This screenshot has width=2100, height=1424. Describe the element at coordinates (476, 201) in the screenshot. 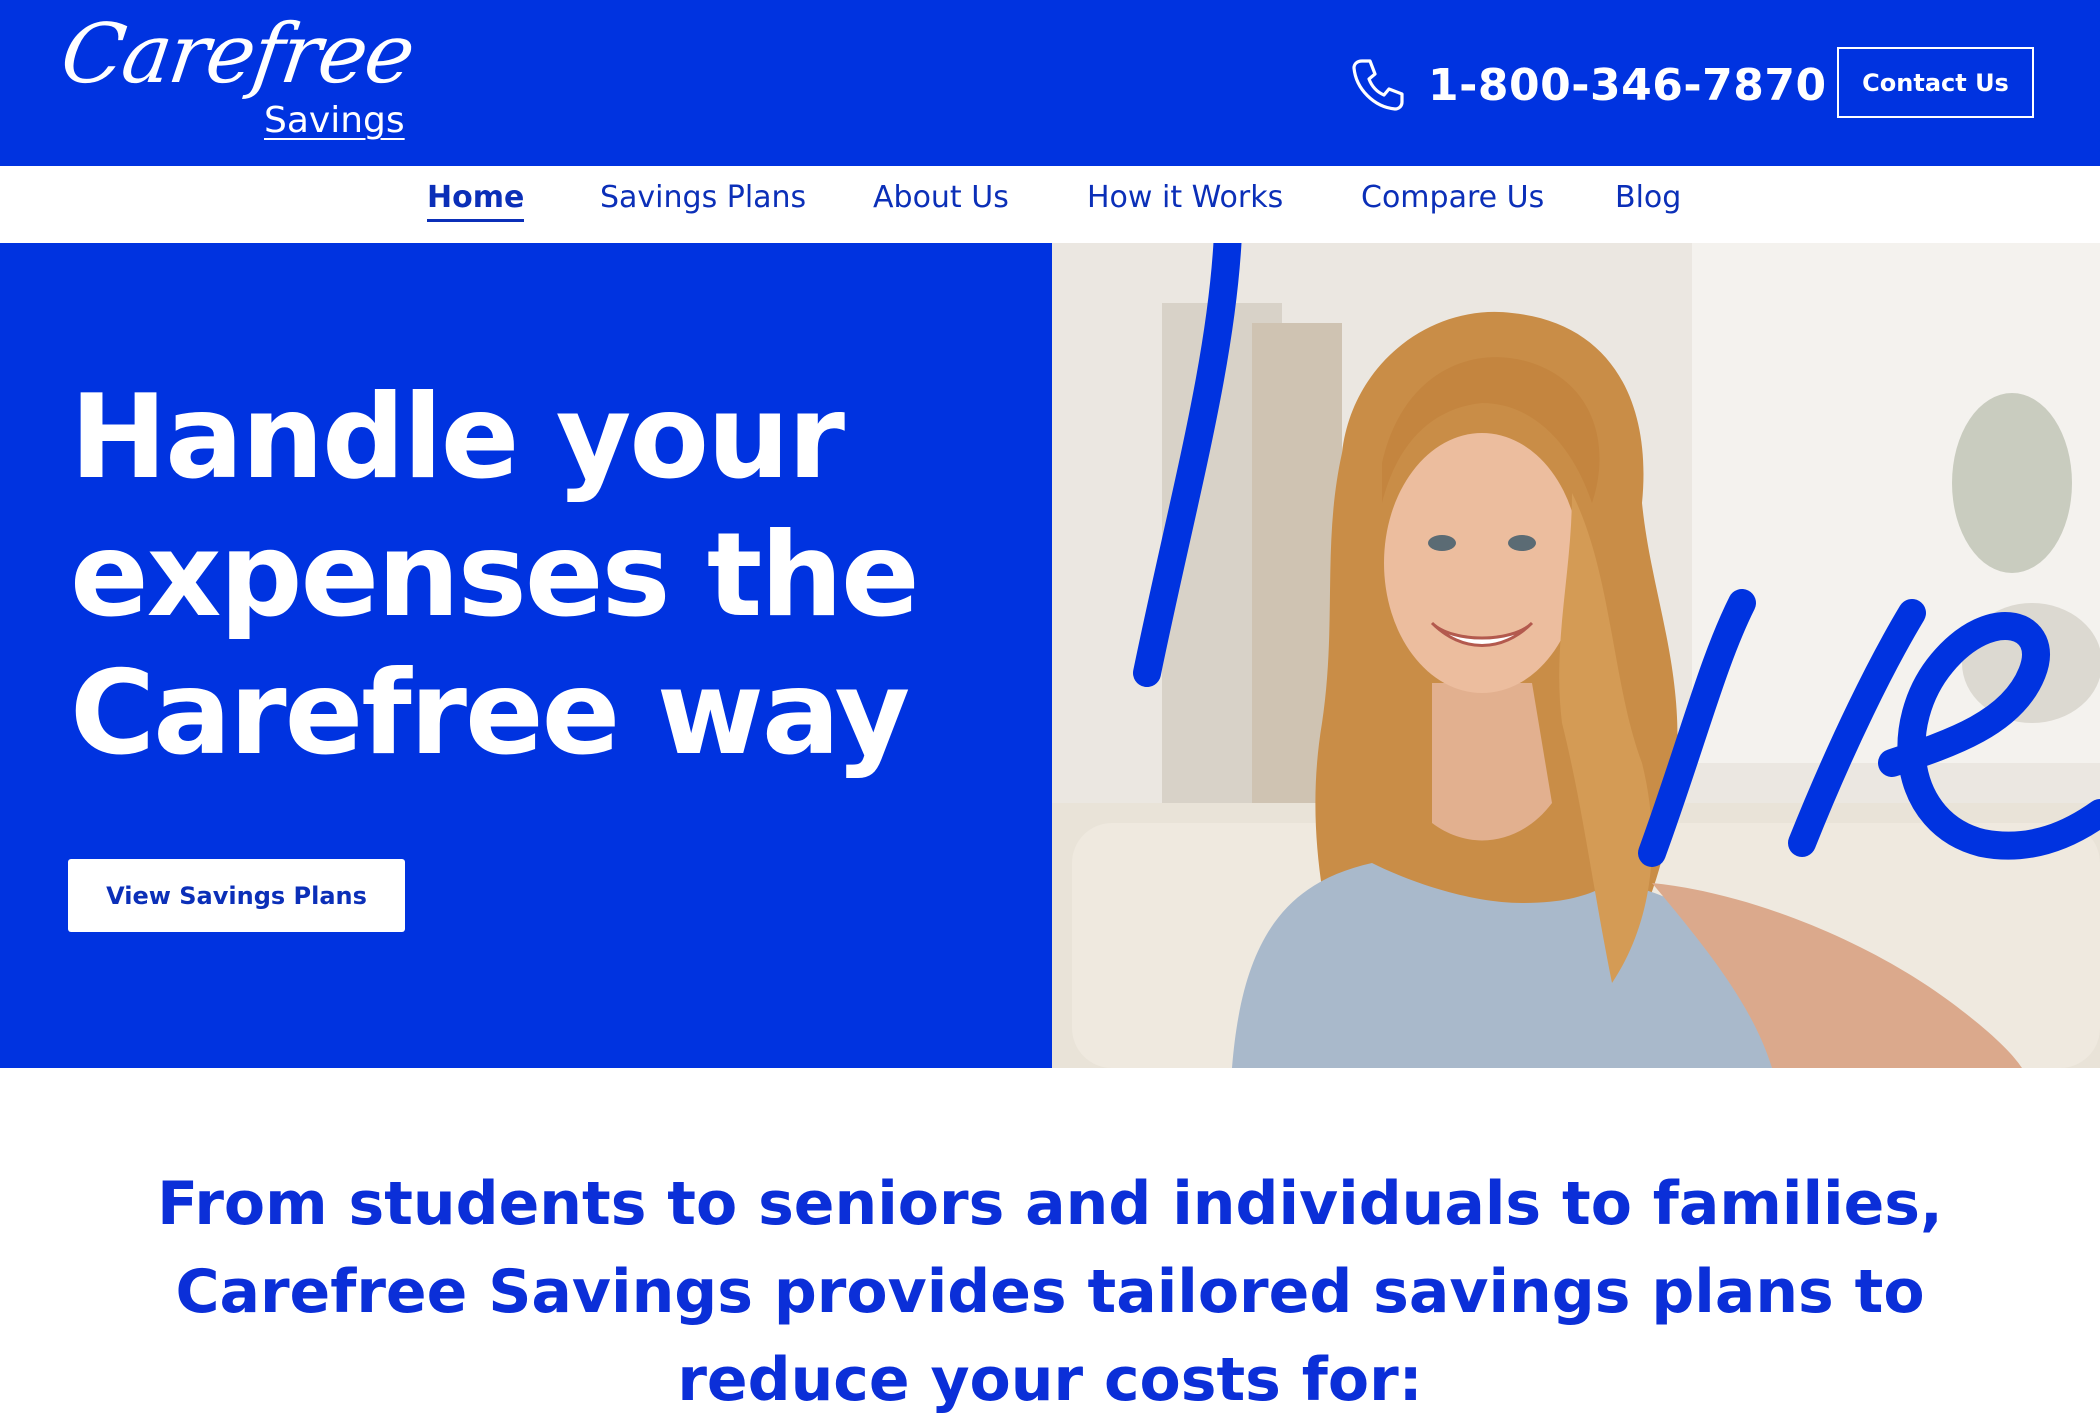

I see `nav-item-home: Home` at that location.